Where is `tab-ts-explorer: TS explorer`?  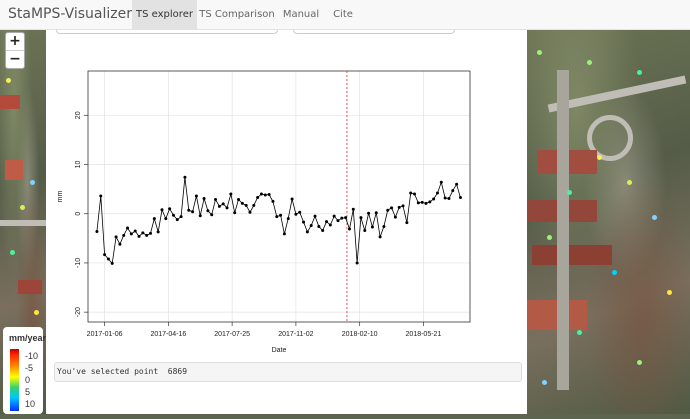 tab-ts-explorer: TS explorer is located at coordinates (164, 14).